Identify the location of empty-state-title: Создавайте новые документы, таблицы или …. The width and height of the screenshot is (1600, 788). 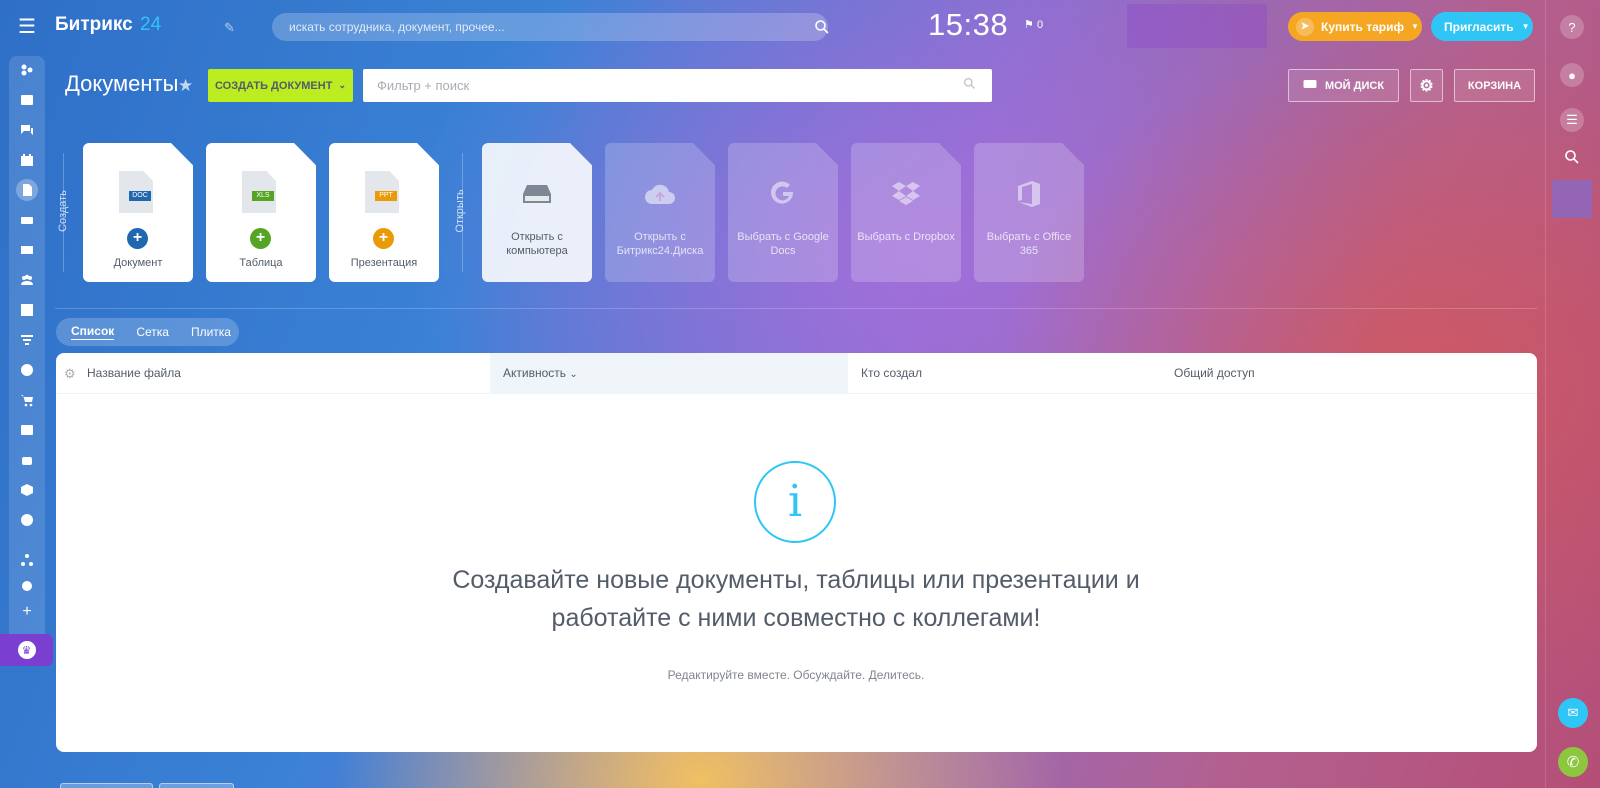
(796, 599).